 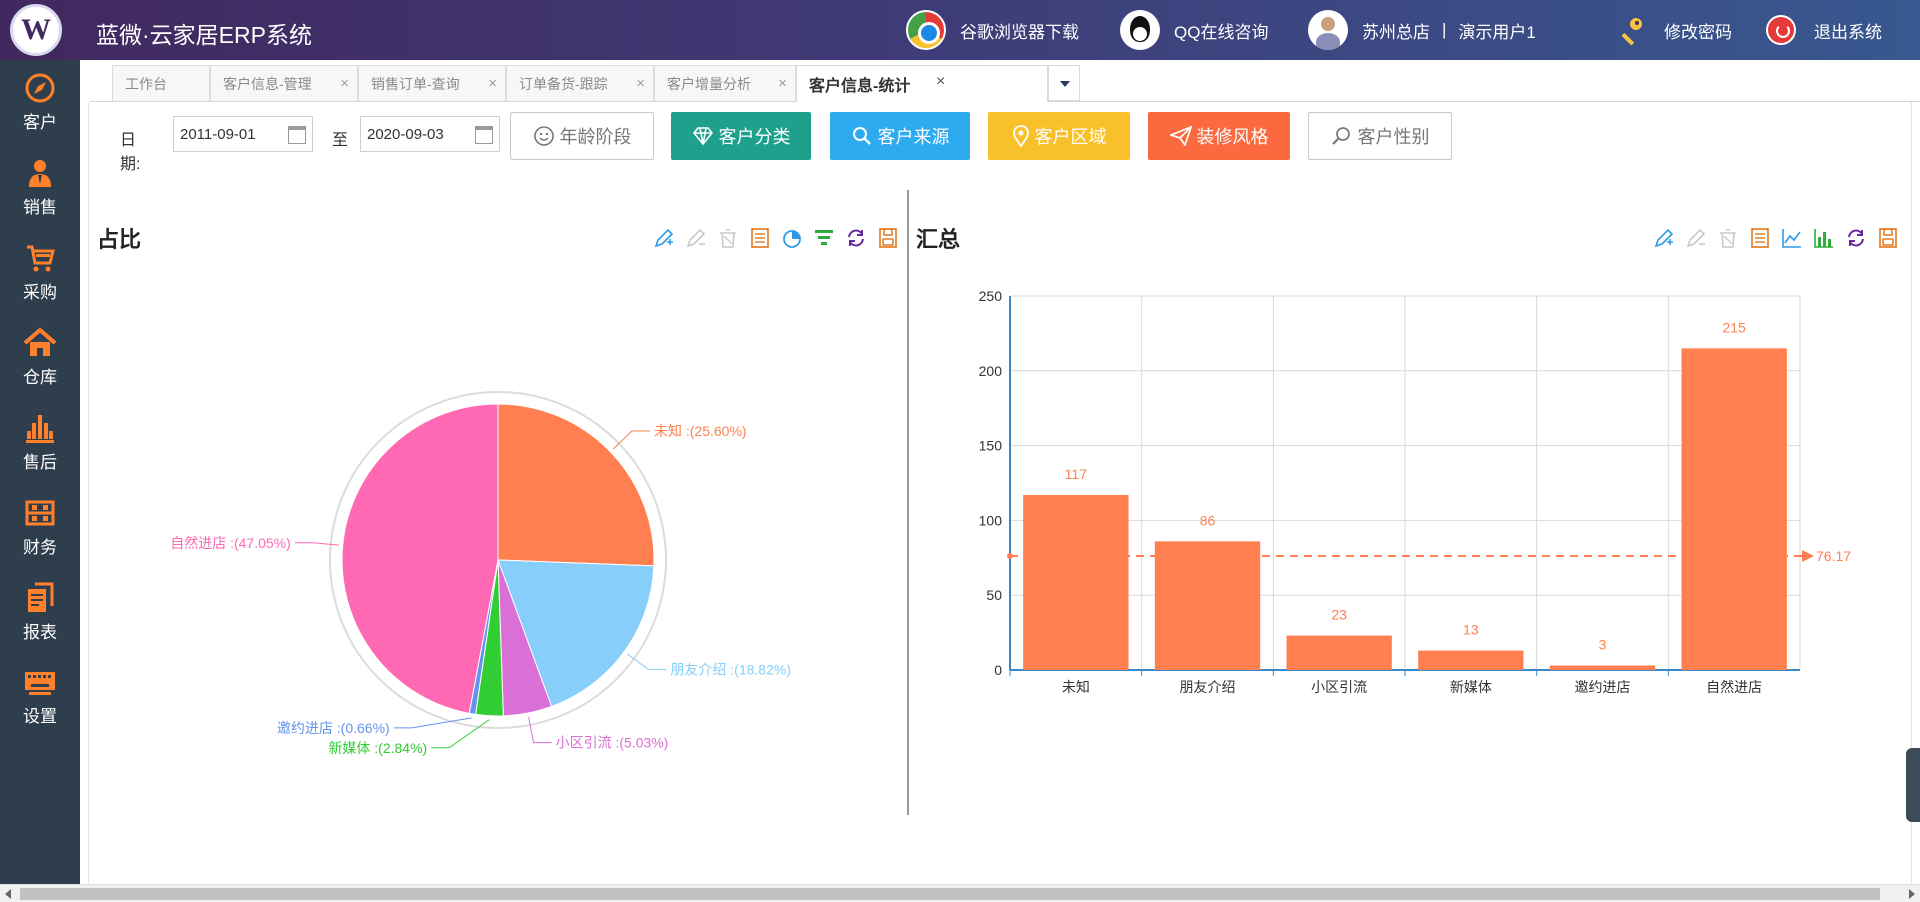 I want to click on sidebar-item-purchase: 采购, so click(x=40, y=272).